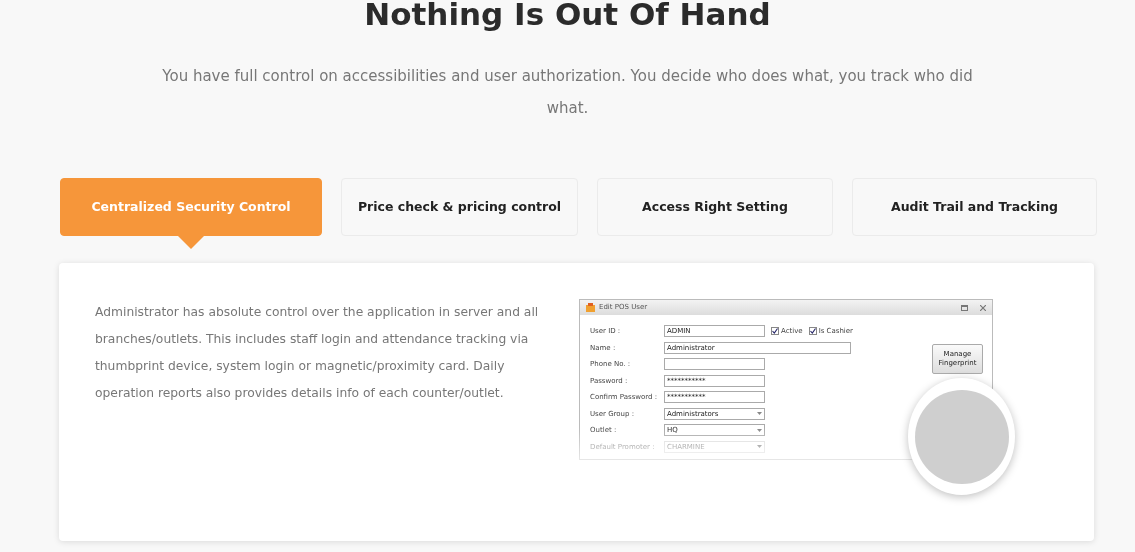 The height and width of the screenshot is (552, 1135). I want to click on intro-text: You have full control on accessibilities and user authorization. You decide who does what, you track who did what., so click(567, 92).